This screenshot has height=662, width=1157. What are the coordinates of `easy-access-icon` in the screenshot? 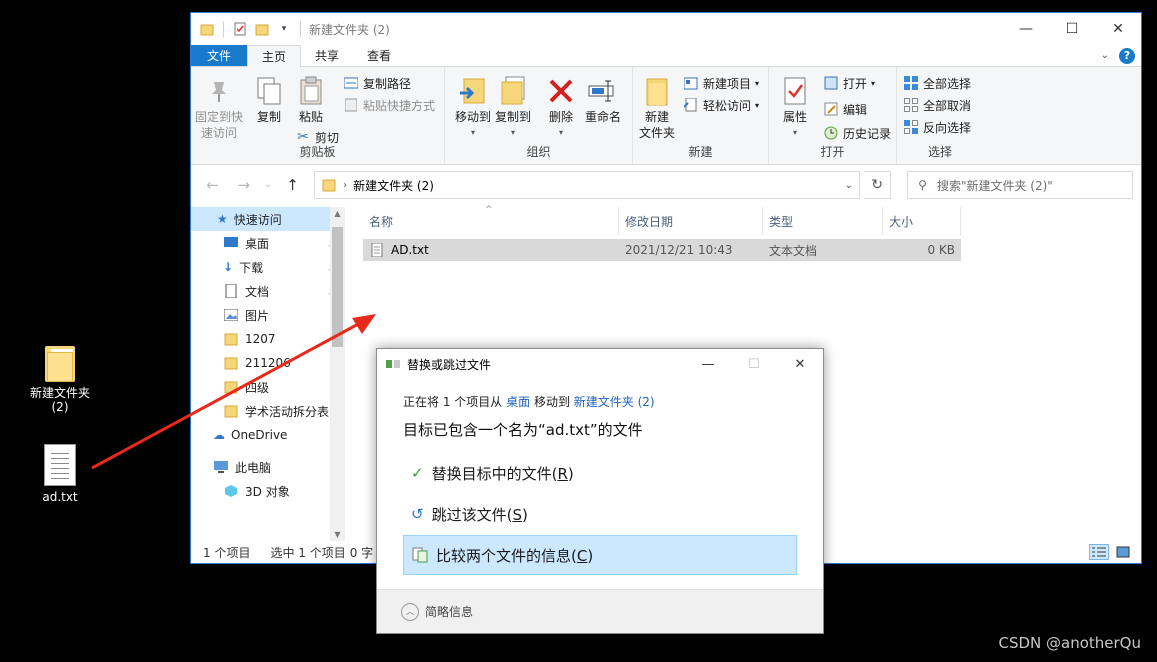 It's located at (691, 105).